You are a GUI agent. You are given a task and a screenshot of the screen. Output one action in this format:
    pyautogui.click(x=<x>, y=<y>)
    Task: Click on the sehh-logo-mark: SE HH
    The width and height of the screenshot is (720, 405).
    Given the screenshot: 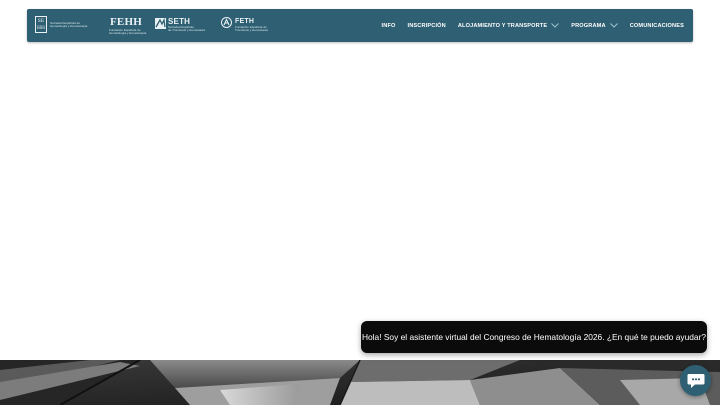 What is the action you would take?
    pyautogui.click(x=41, y=24)
    